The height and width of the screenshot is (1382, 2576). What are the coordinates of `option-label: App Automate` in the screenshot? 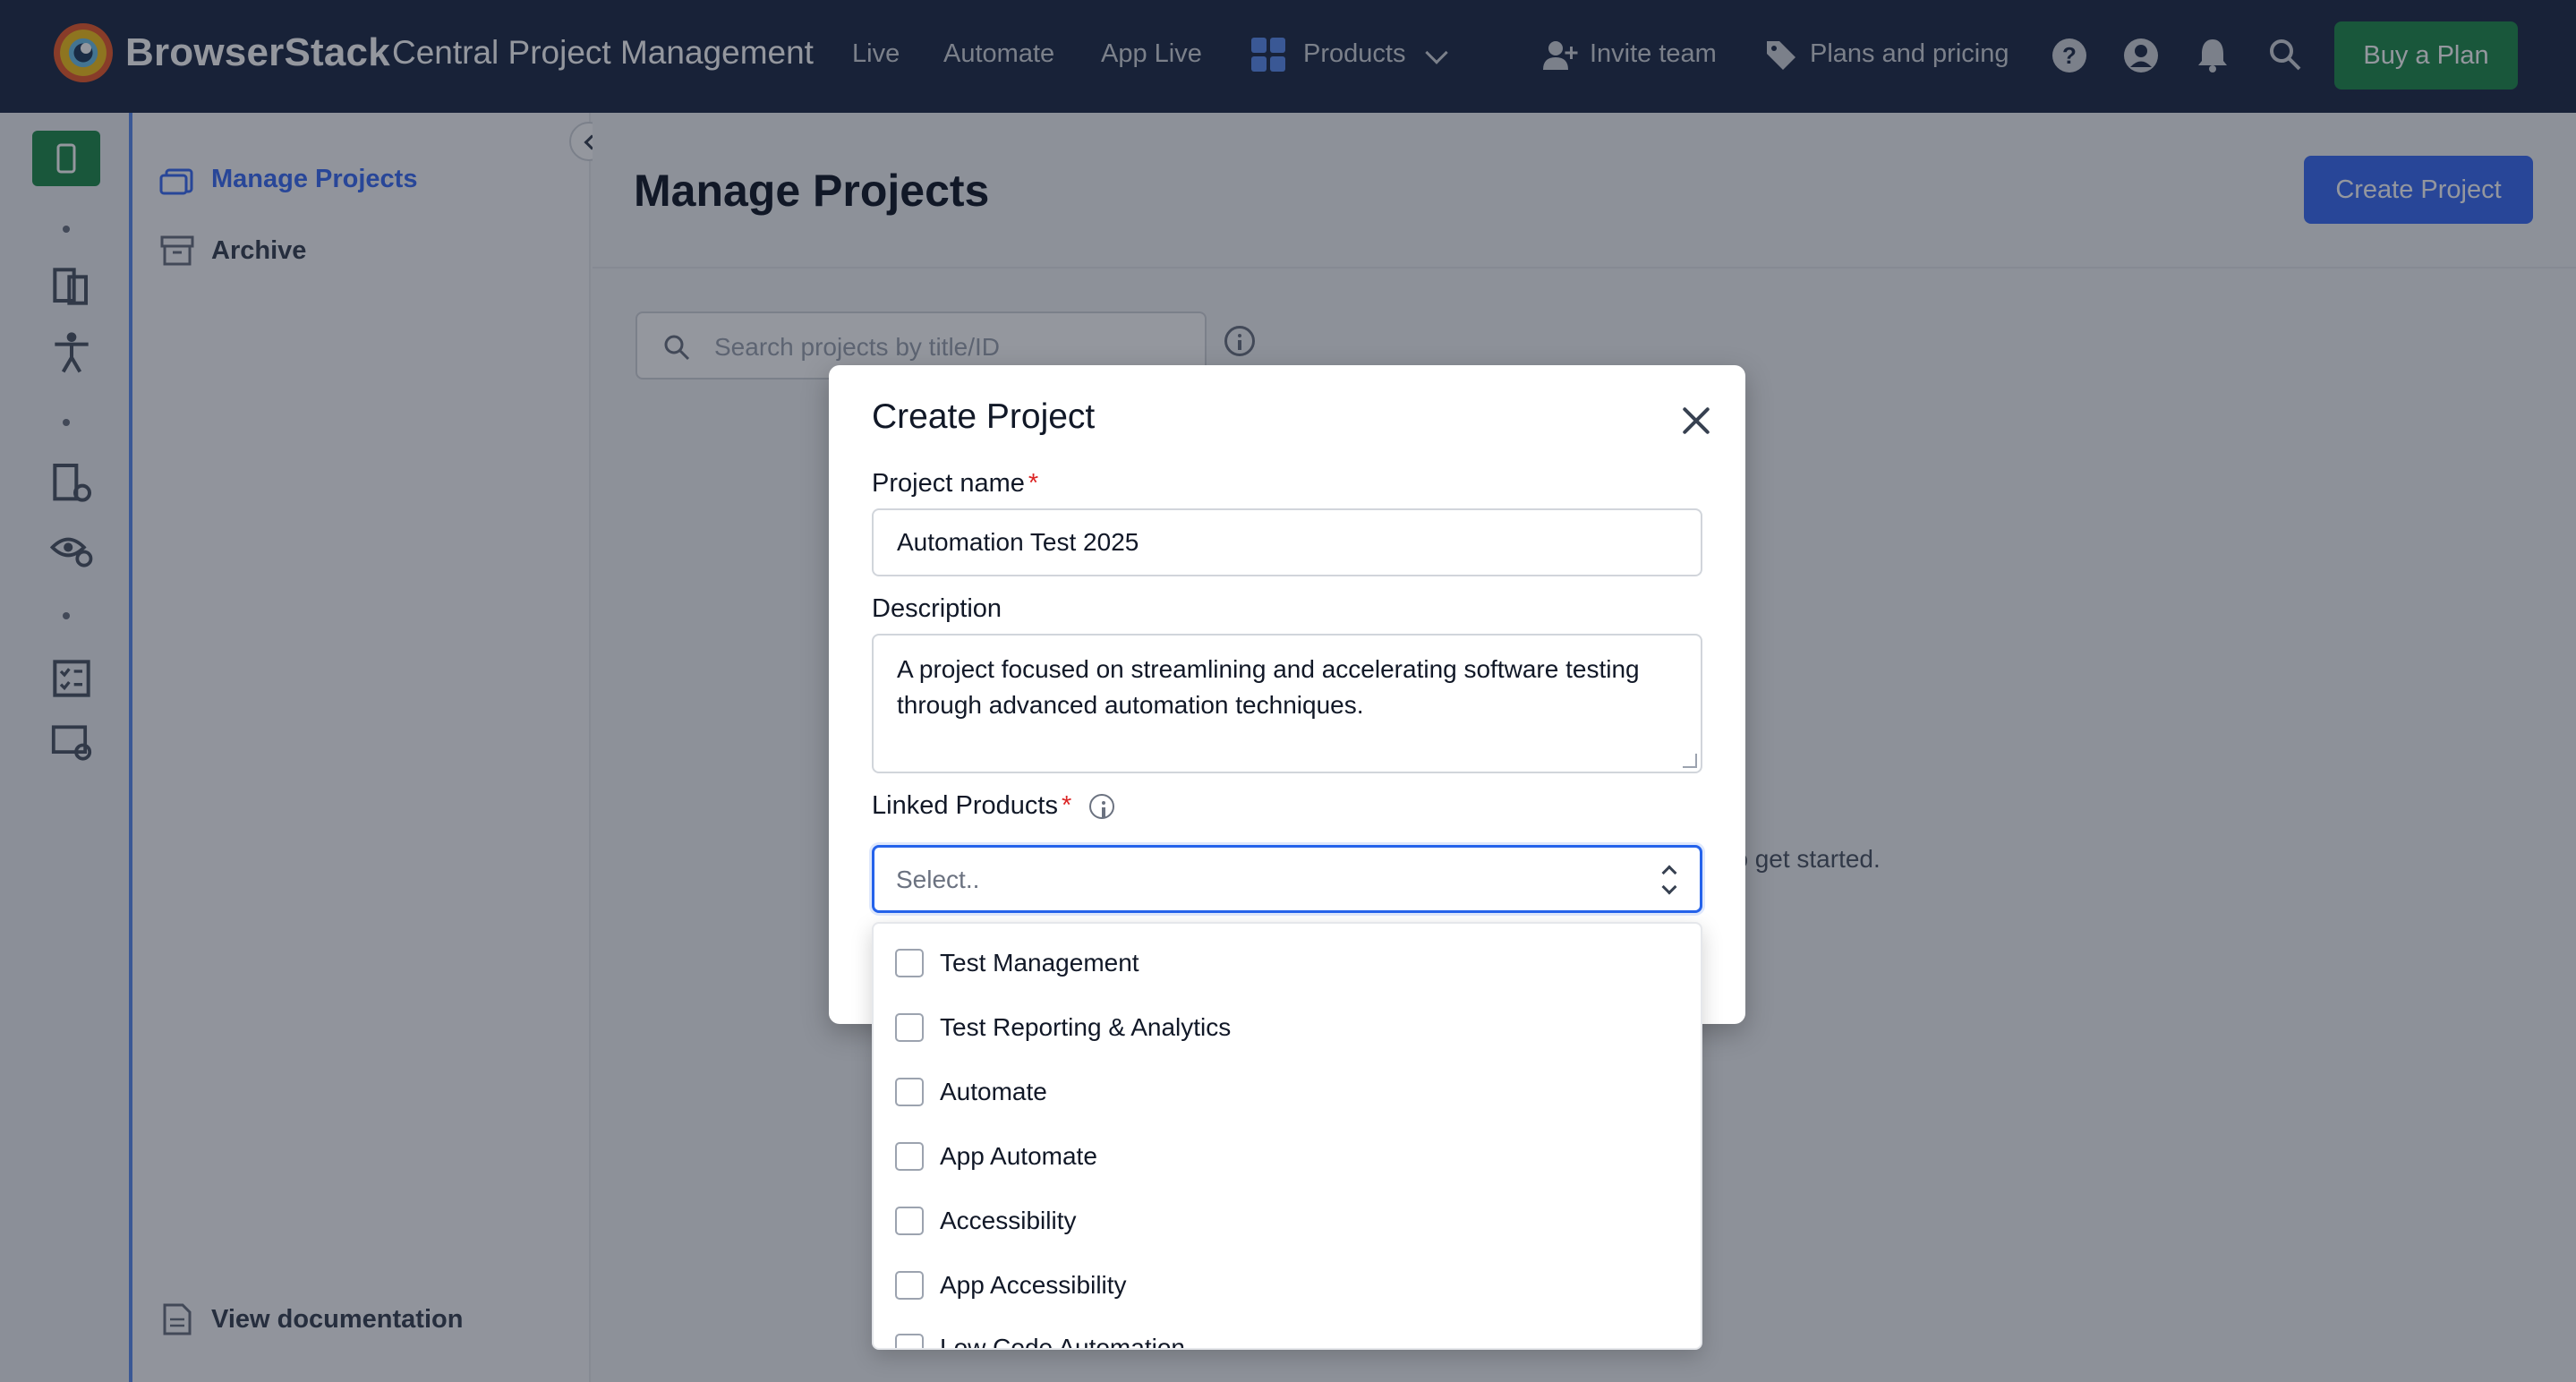 It's located at (1018, 1156).